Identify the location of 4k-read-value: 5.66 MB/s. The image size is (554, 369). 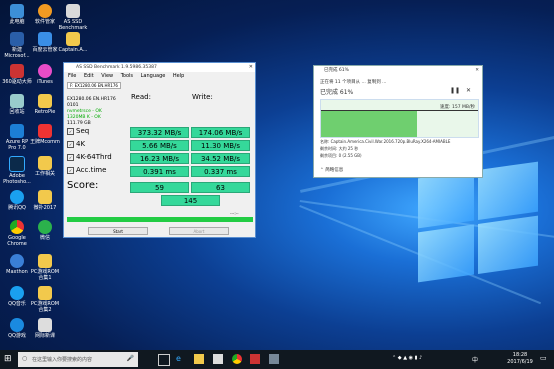
(159, 145).